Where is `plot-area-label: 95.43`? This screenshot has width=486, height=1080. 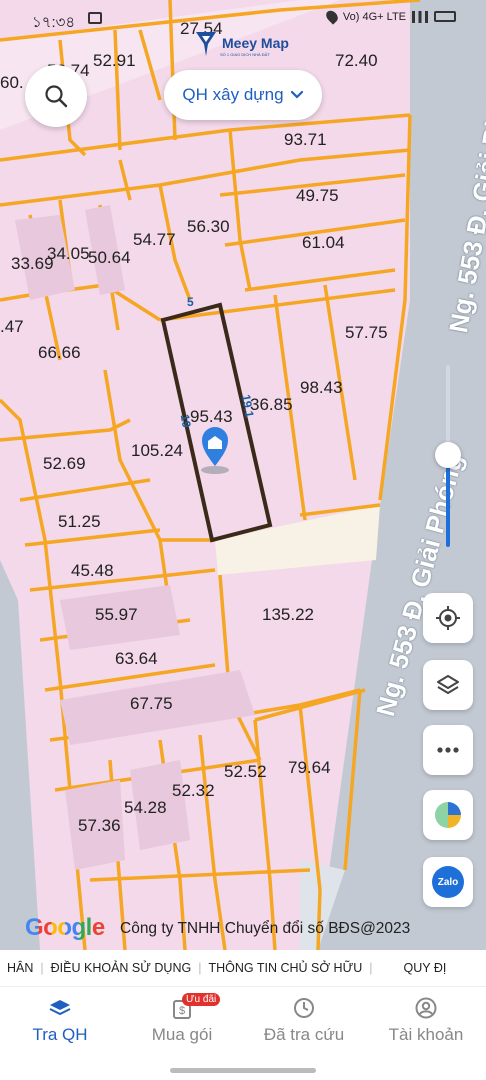 plot-area-label: 95.43 is located at coordinates (211, 416).